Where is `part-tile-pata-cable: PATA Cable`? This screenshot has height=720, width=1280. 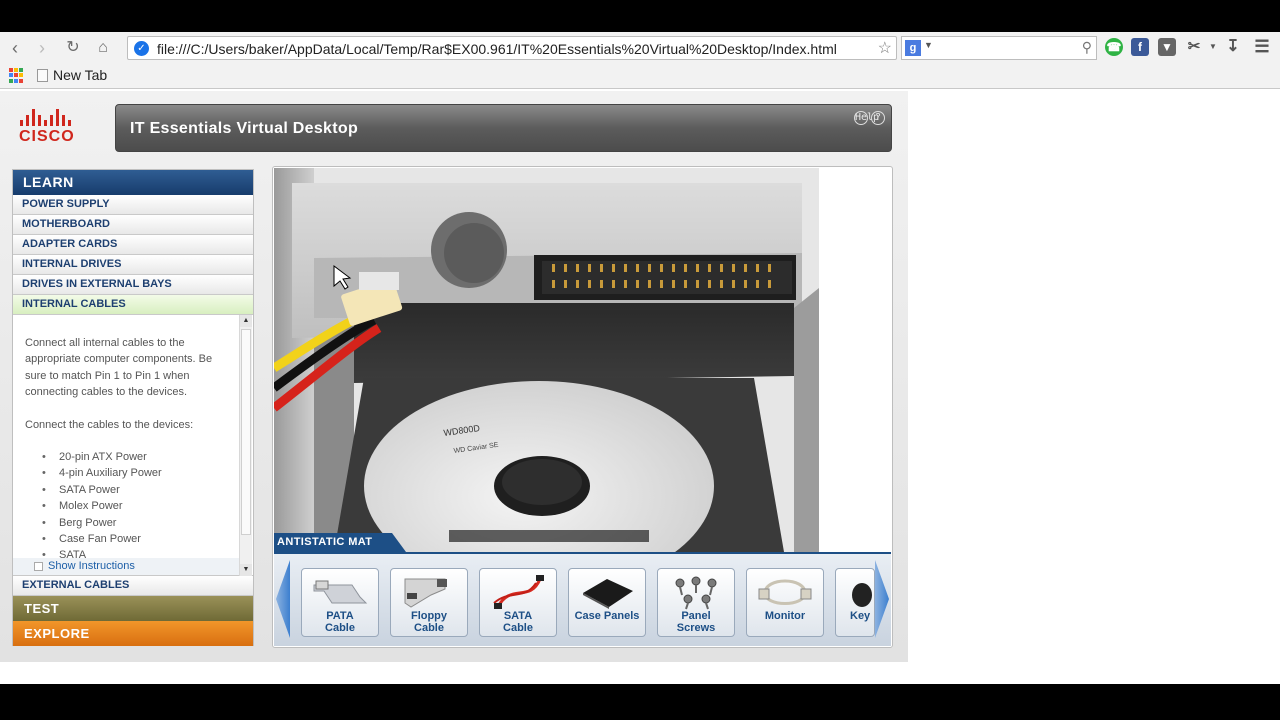
part-tile-pata-cable: PATA Cable is located at coordinates (340, 602).